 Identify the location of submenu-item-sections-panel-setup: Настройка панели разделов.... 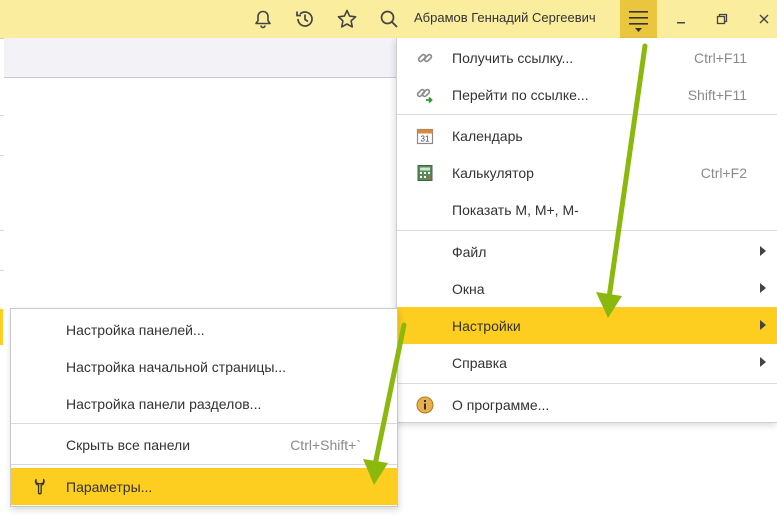
(204, 403).